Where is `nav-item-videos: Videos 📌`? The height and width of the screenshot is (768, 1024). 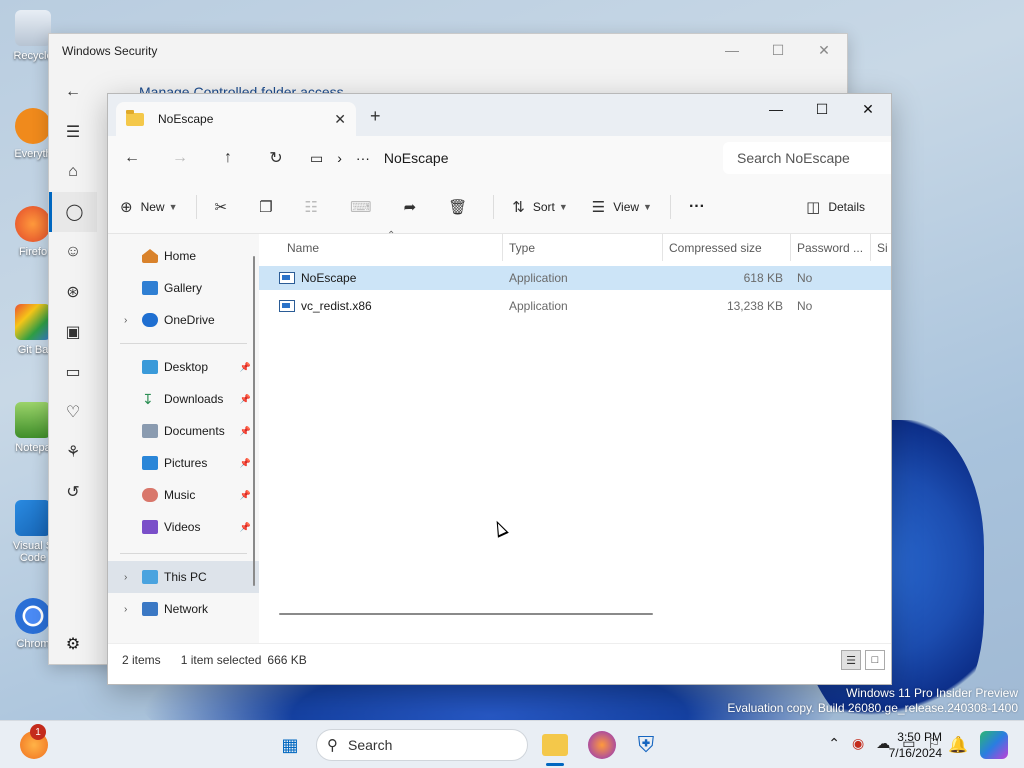 nav-item-videos: Videos 📌 is located at coordinates (183, 527).